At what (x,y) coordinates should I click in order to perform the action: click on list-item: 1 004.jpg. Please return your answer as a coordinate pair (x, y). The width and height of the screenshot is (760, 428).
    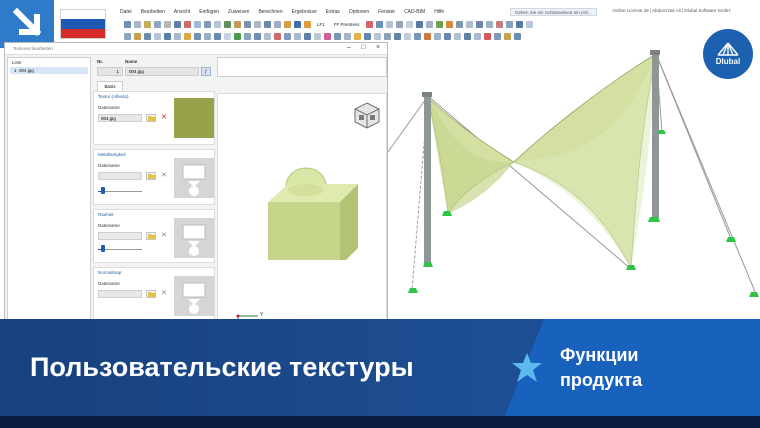
    Looking at the image, I should click on (49, 70).